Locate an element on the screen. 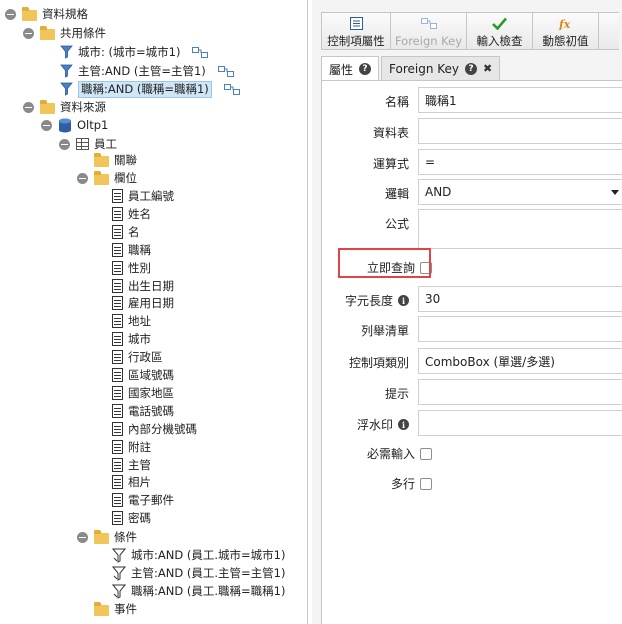 This screenshot has width=622, height=624. tree-node-label: 資料規格 is located at coordinates (65, 14).